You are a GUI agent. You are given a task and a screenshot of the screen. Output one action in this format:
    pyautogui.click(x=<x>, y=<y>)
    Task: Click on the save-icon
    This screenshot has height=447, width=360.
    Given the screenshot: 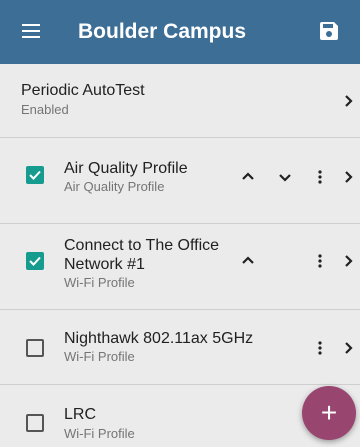 What is the action you would take?
    pyautogui.click(x=329, y=31)
    